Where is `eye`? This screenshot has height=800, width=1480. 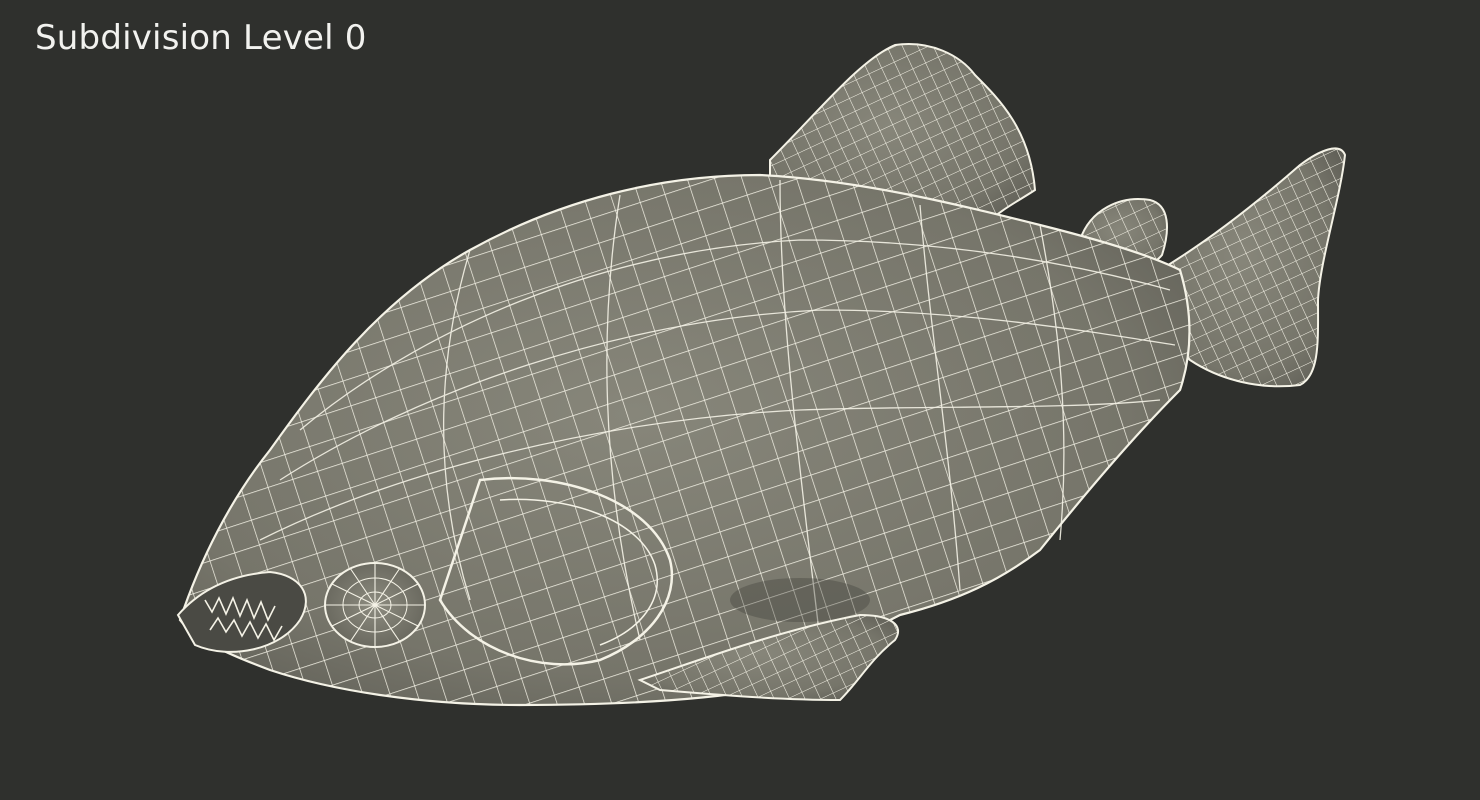 eye is located at coordinates (375, 605).